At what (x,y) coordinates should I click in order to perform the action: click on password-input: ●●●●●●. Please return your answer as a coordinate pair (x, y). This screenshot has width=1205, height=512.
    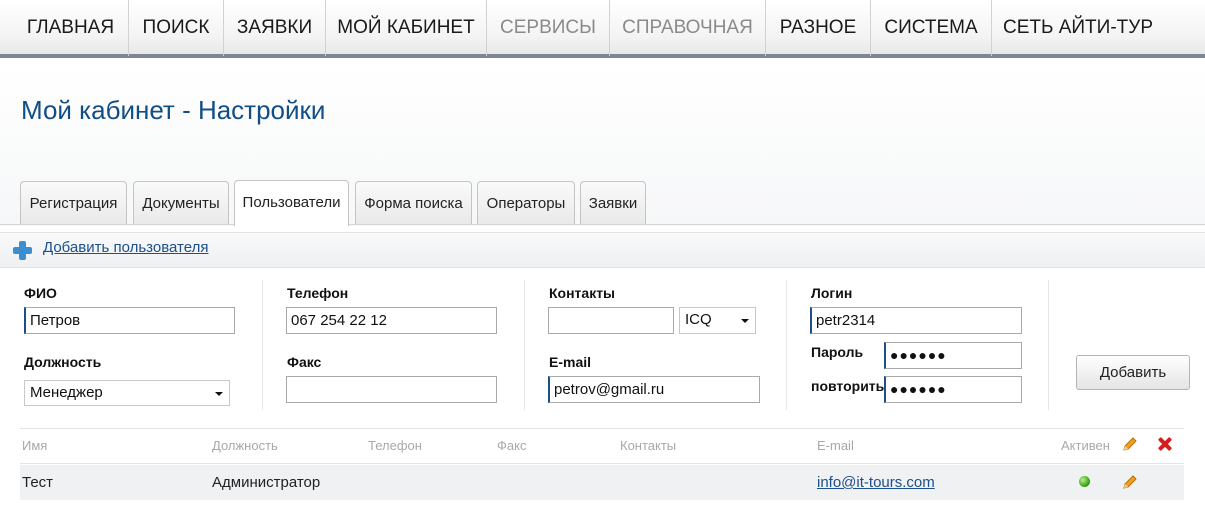
    Looking at the image, I should click on (953, 355).